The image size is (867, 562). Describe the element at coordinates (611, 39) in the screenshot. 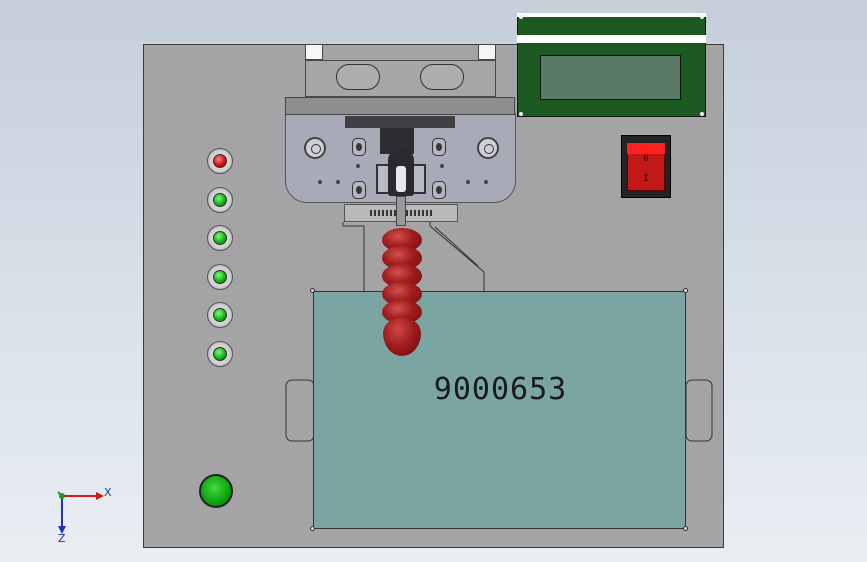

I see `lcd-header-strip` at that location.